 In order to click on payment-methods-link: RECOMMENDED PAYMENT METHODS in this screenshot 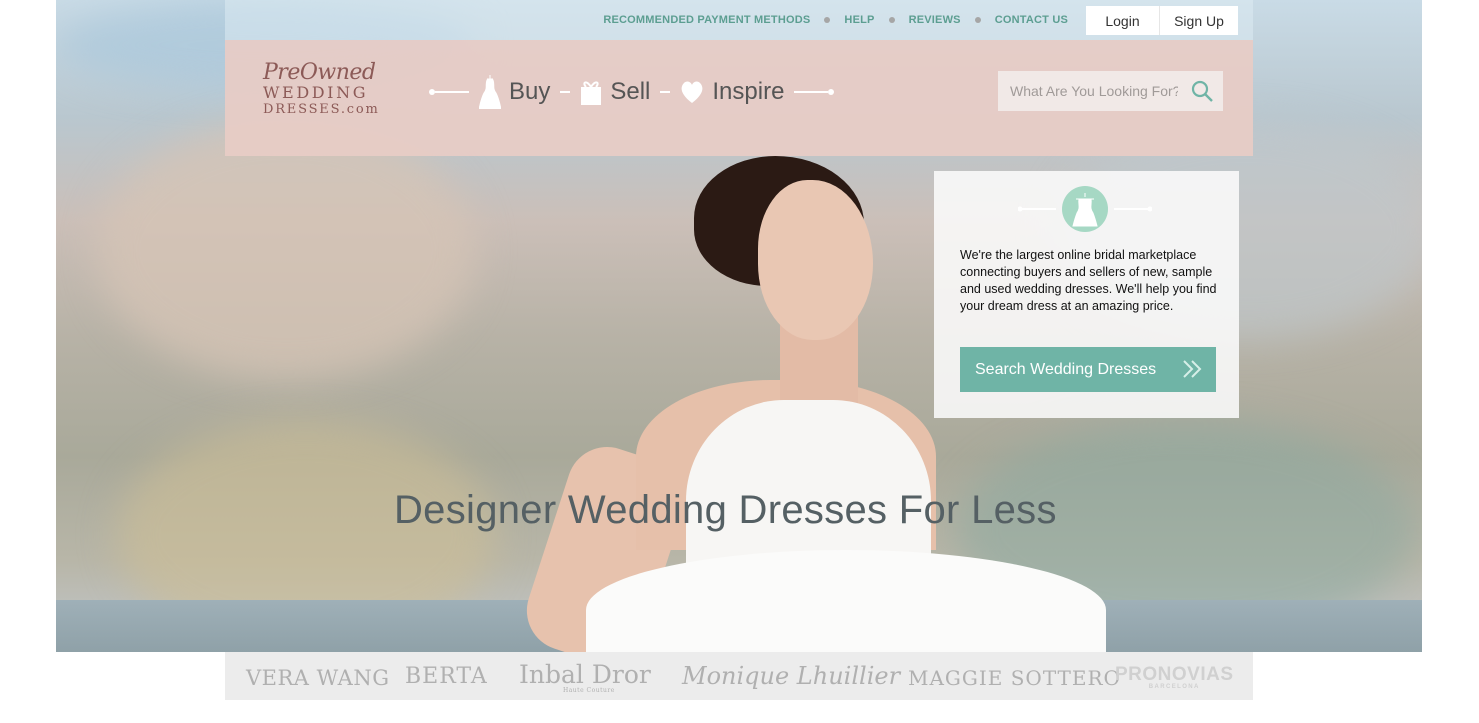, I will do `click(706, 20)`.